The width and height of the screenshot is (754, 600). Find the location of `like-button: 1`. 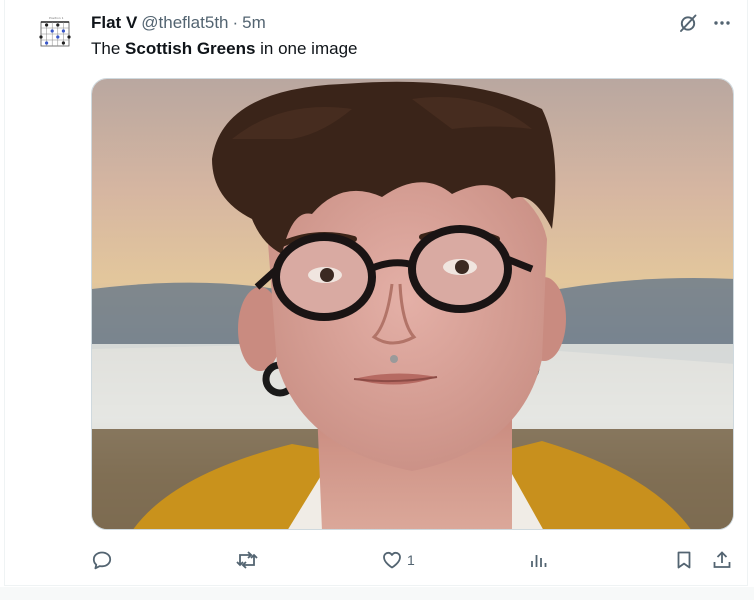

like-button: 1 is located at coordinates (398, 560).